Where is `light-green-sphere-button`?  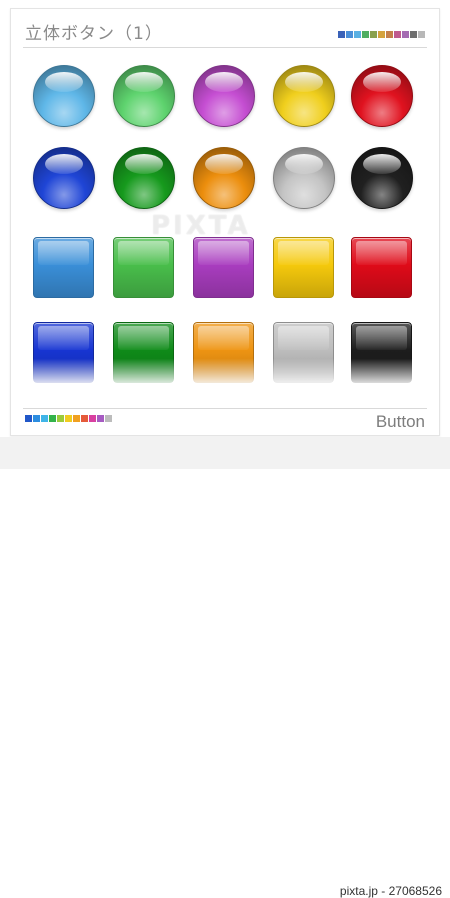
light-green-sphere-button is located at coordinates (144, 96).